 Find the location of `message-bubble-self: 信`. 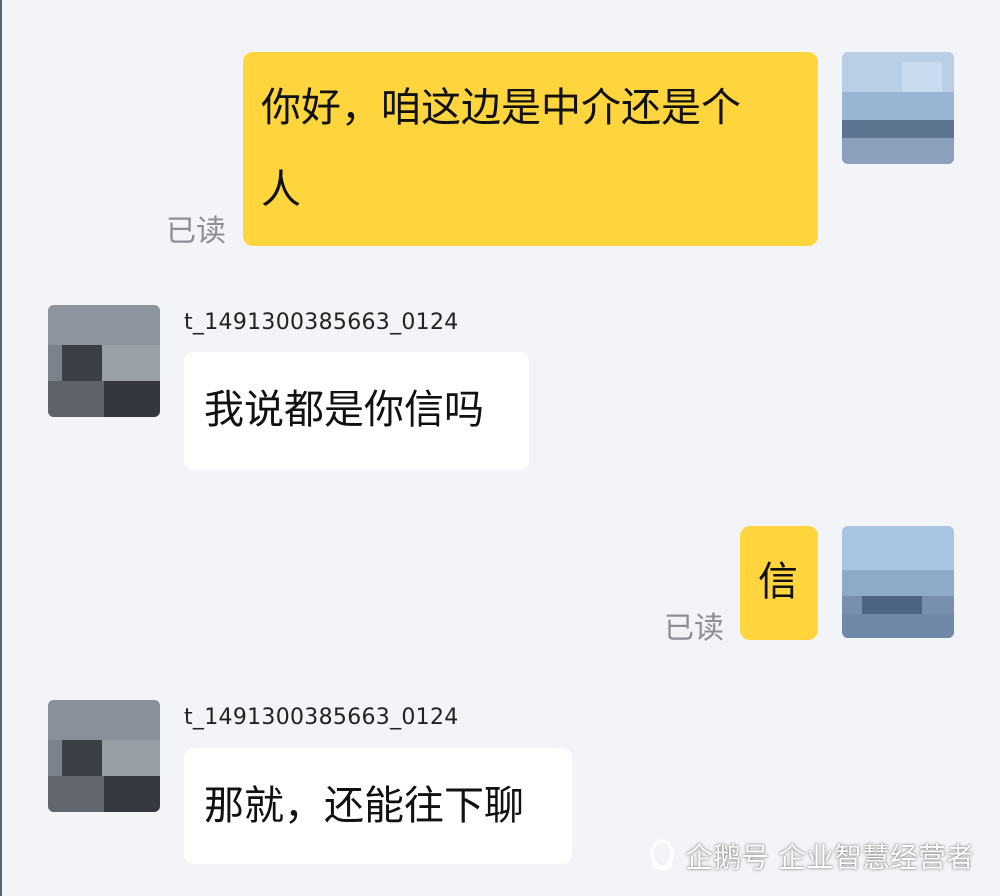

message-bubble-self: 信 is located at coordinates (779, 583).